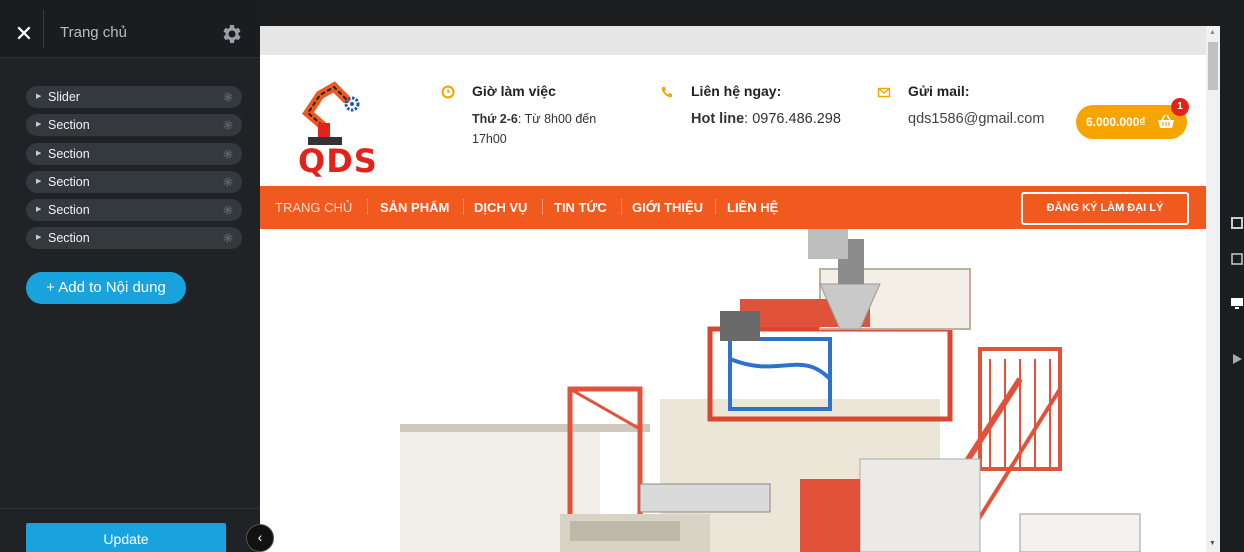 The image size is (1244, 552). What do you see at coordinates (884, 92) in the screenshot?
I see `envelope-icon` at bounding box center [884, 92].